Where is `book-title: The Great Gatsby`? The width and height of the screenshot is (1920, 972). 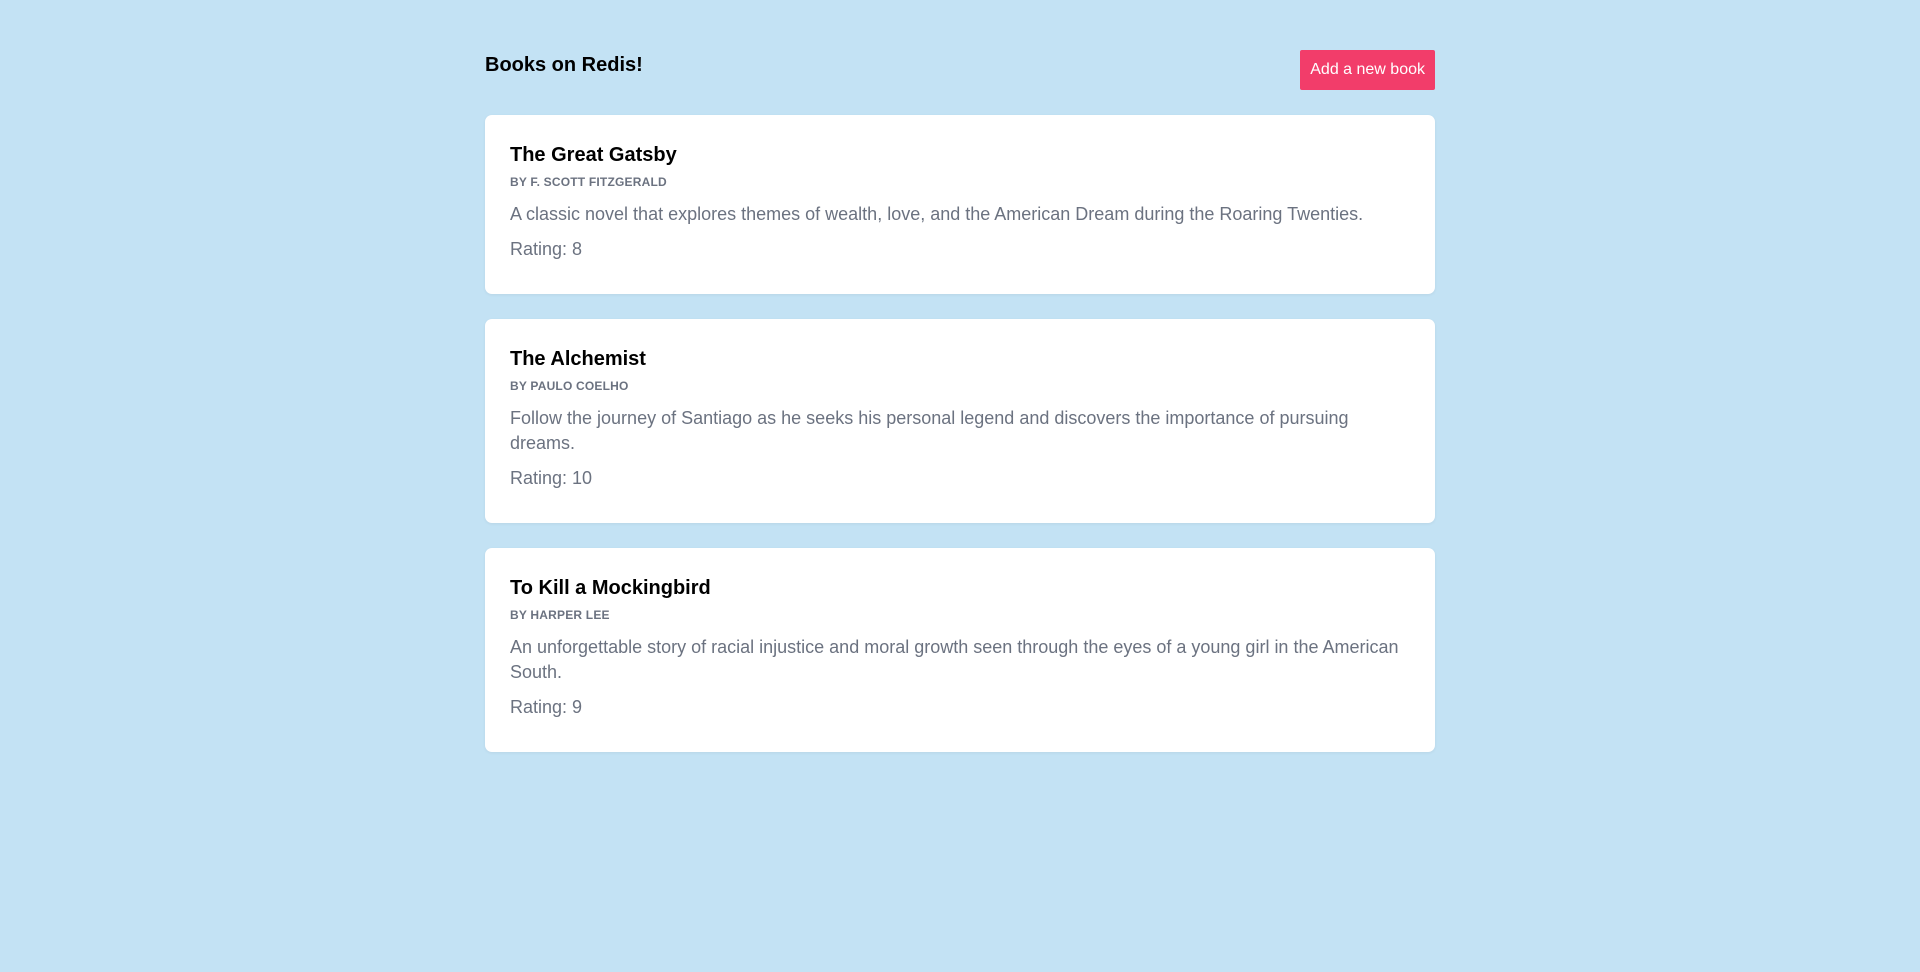 book-title: The Great Gatsby is located at coordinates (593, 155).